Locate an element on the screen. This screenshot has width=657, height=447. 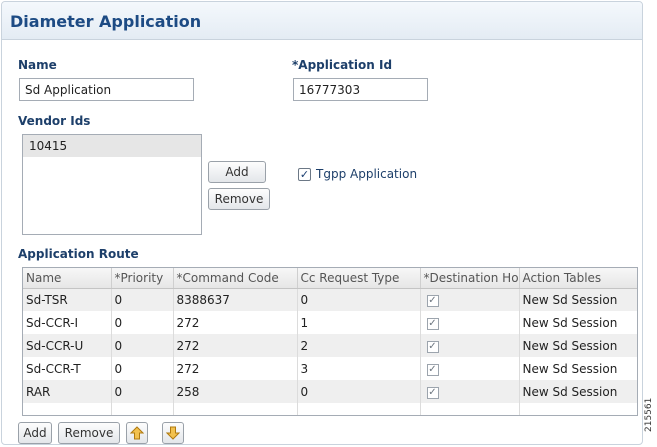
move-up-button is located at coordinates (137, 433).